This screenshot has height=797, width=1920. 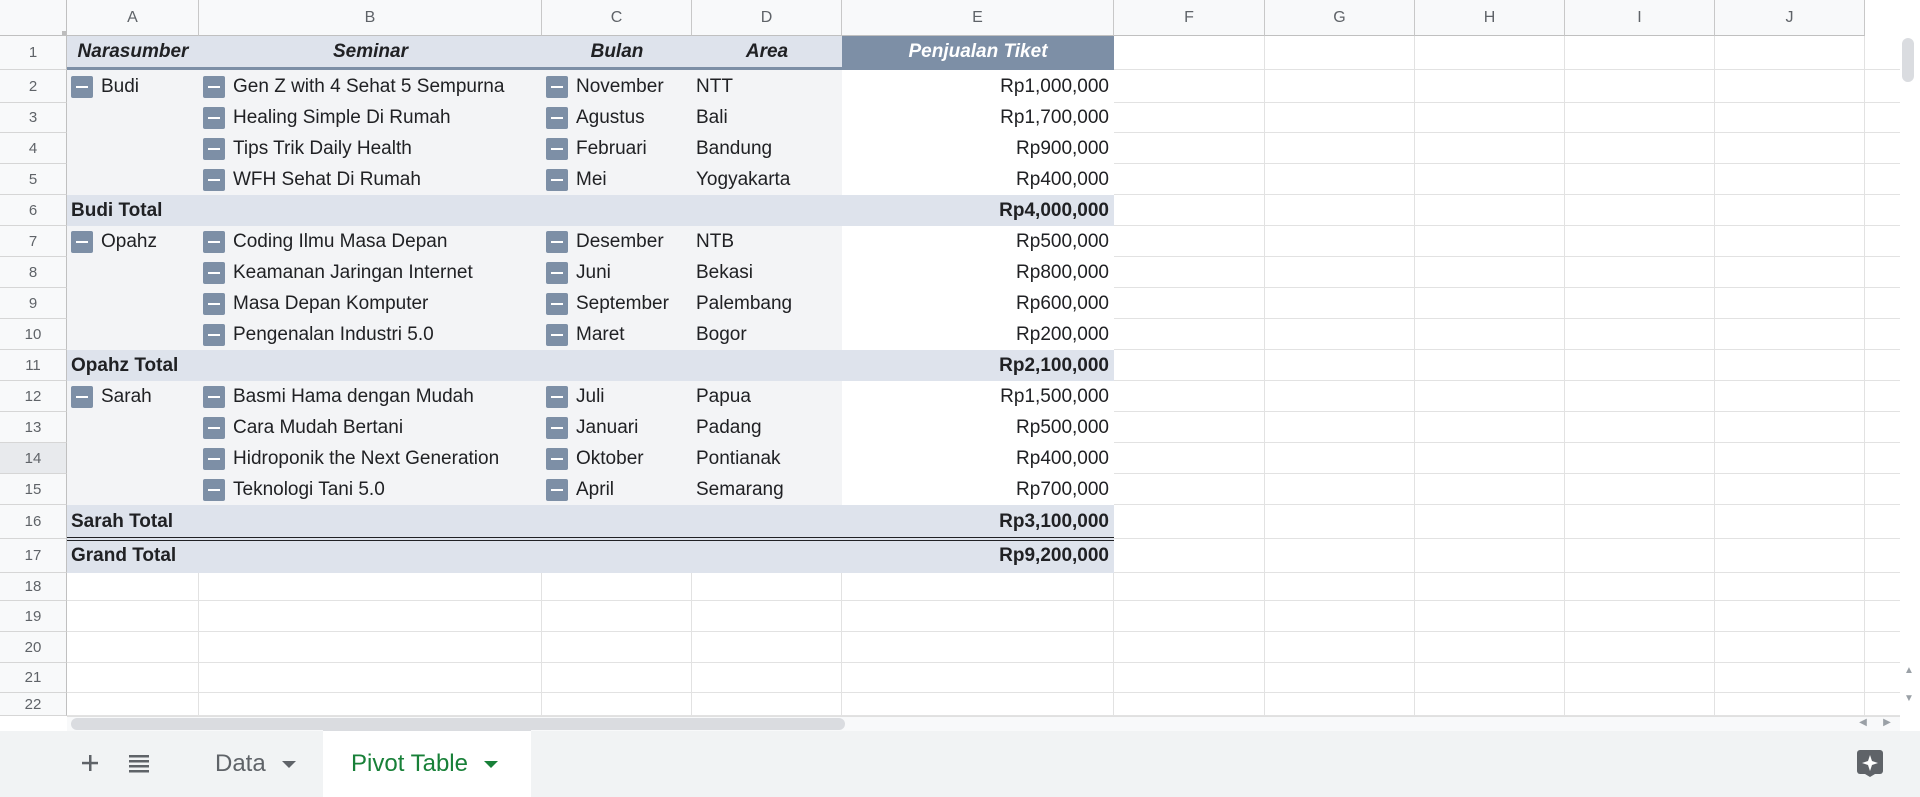 What do you see at coordinates (33, 334) in the screenshot?
I see `row-header-10: 10` at bounding box center [33, 334].